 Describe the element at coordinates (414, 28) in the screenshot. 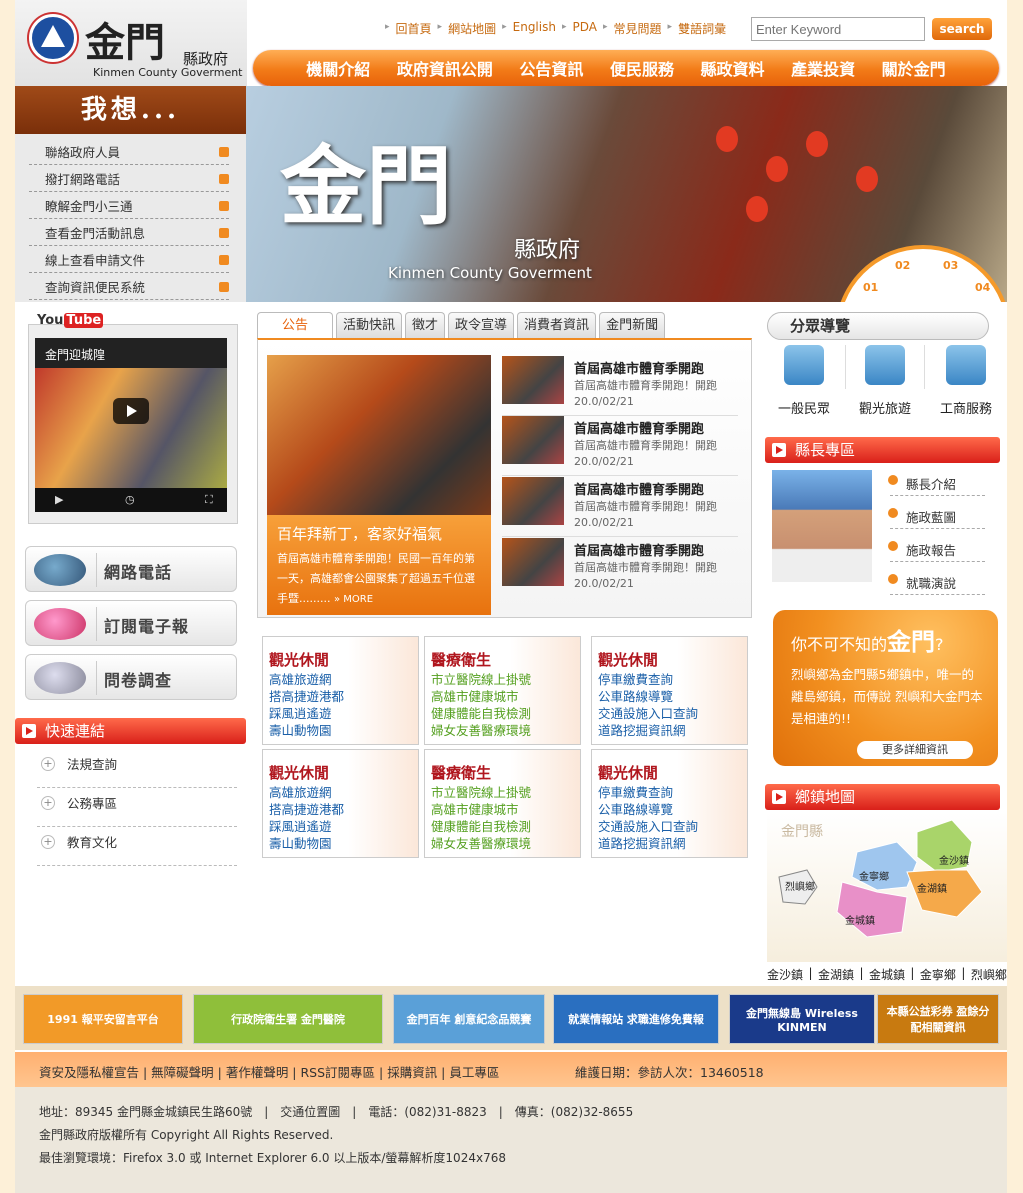

I see `toplink-home: 回首頁` at that location.